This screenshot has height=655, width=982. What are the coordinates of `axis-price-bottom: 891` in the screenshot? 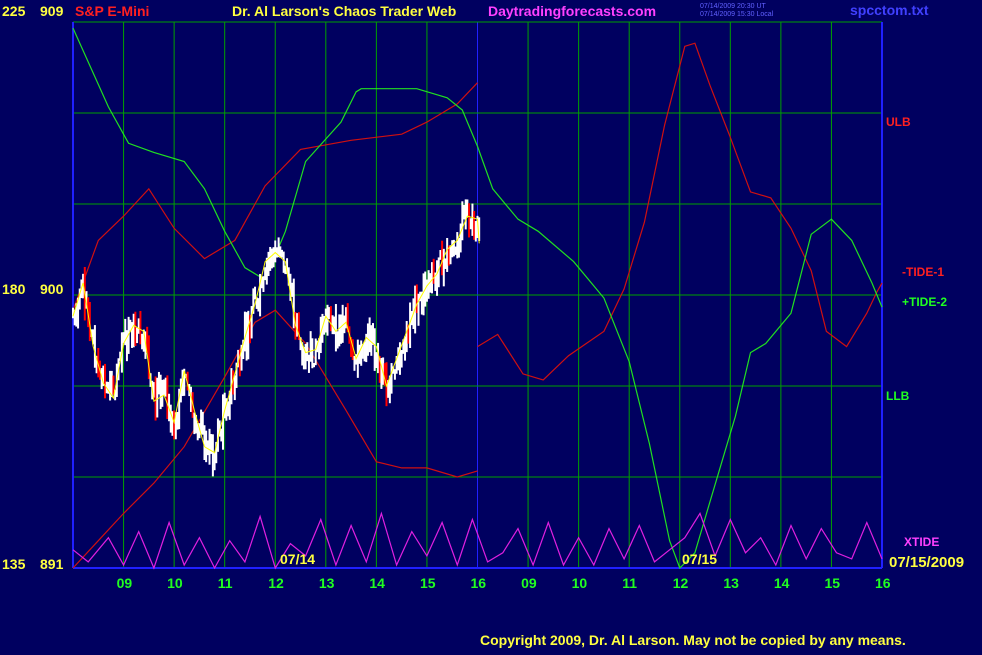 It's located at (52, 564).